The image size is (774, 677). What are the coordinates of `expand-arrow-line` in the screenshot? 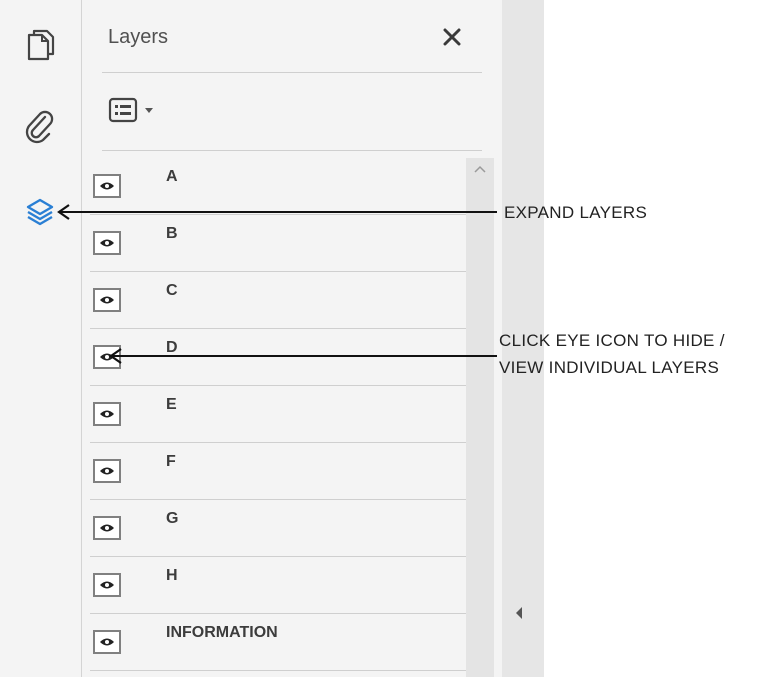 It's located at (278, 212).